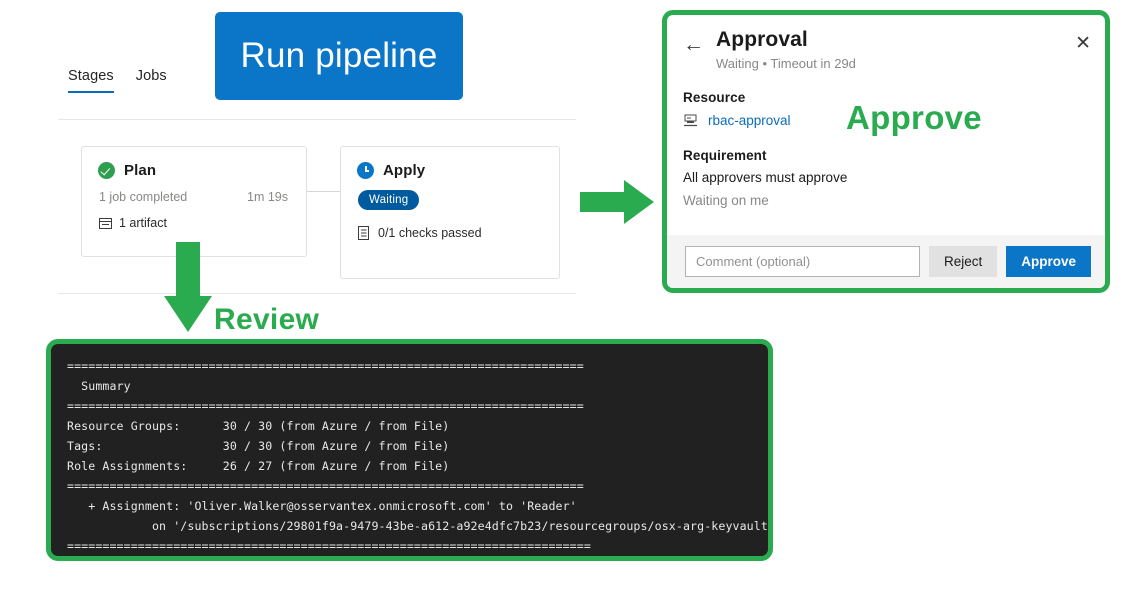 The width and height of the screenshot is (1125, 594). What do you see at coordinates (317, 293) in the screenshot?
I see `pipeline-bottom-divider` at bounding box center [317, 293].